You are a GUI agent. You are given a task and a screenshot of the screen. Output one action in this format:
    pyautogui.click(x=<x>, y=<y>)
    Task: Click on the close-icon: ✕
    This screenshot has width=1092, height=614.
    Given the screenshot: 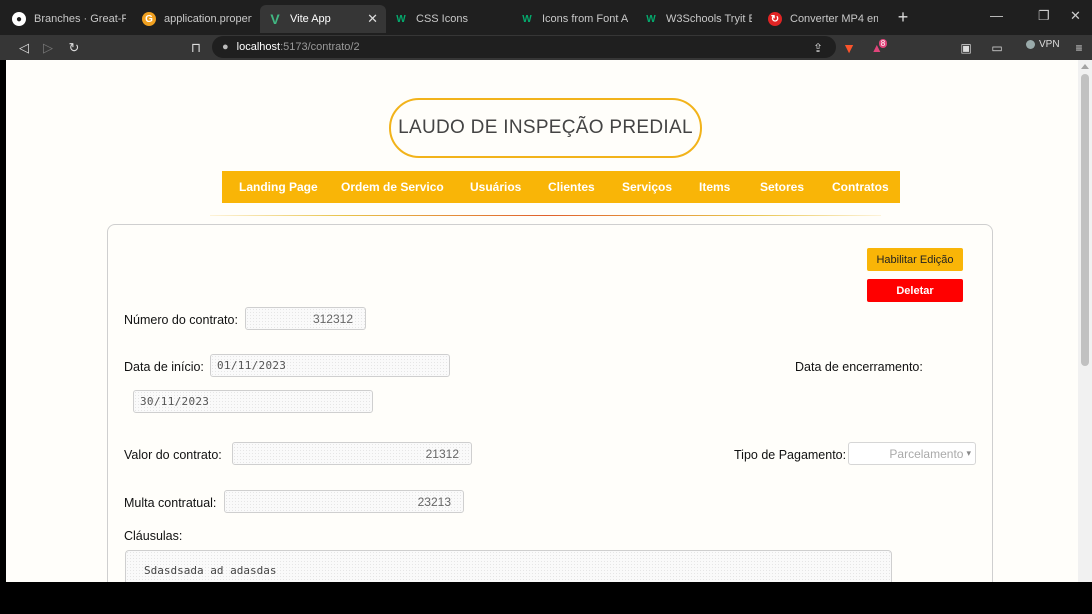 What is the action you would take?
    pyautogui.click(x=372, y=19)
    